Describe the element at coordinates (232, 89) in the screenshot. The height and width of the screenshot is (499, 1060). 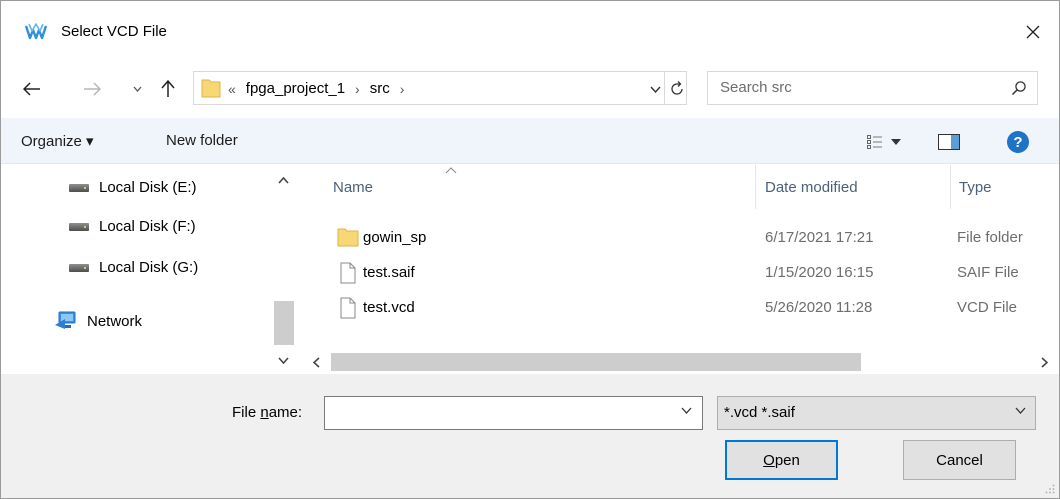
I see `breadcrumb-overflow: «` at that location.